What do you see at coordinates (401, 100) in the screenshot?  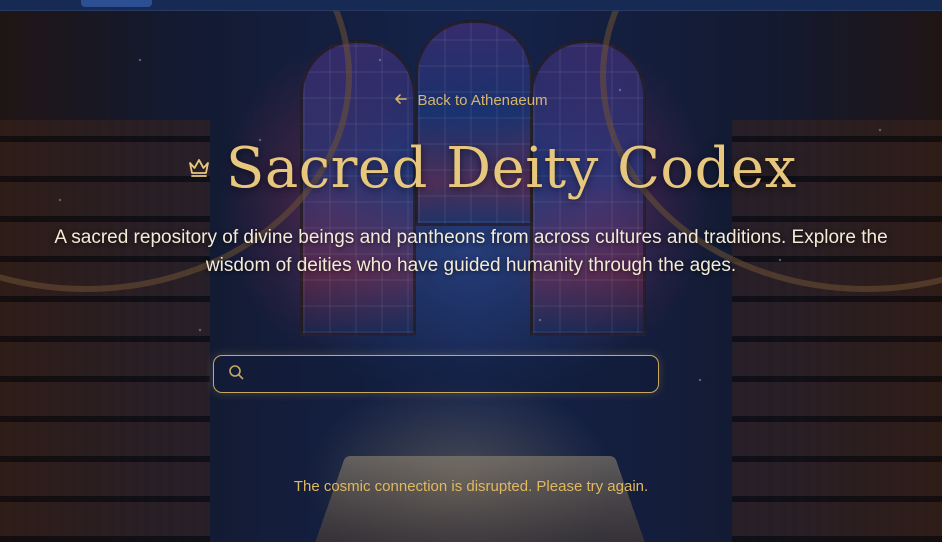 I see `arrow-left-icon` at bounding box center [401, 100].